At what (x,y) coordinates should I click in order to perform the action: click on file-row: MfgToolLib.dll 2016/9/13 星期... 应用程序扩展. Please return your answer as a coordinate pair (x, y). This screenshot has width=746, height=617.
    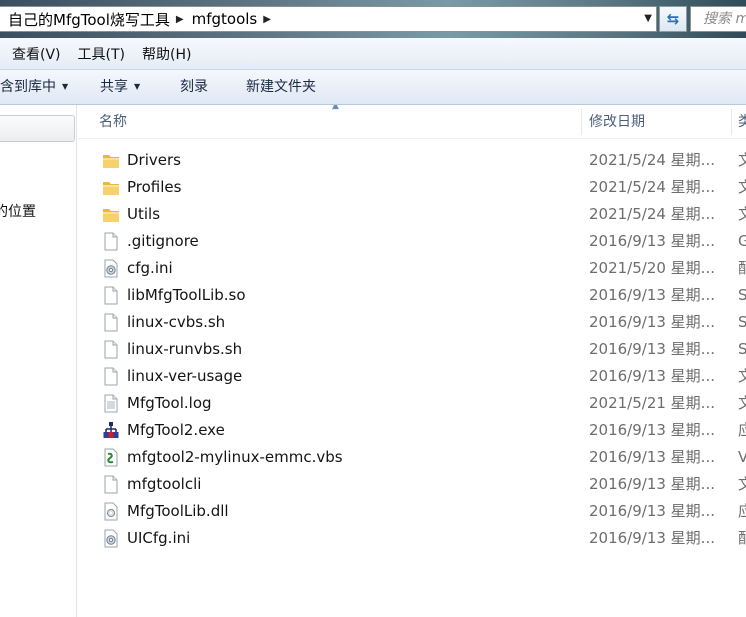
    Looking at the image, I should click on (412, 511).